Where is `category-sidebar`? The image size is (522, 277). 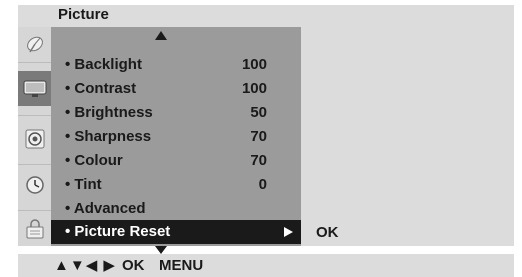 category-sidebar is located at coordinates (34, 136).